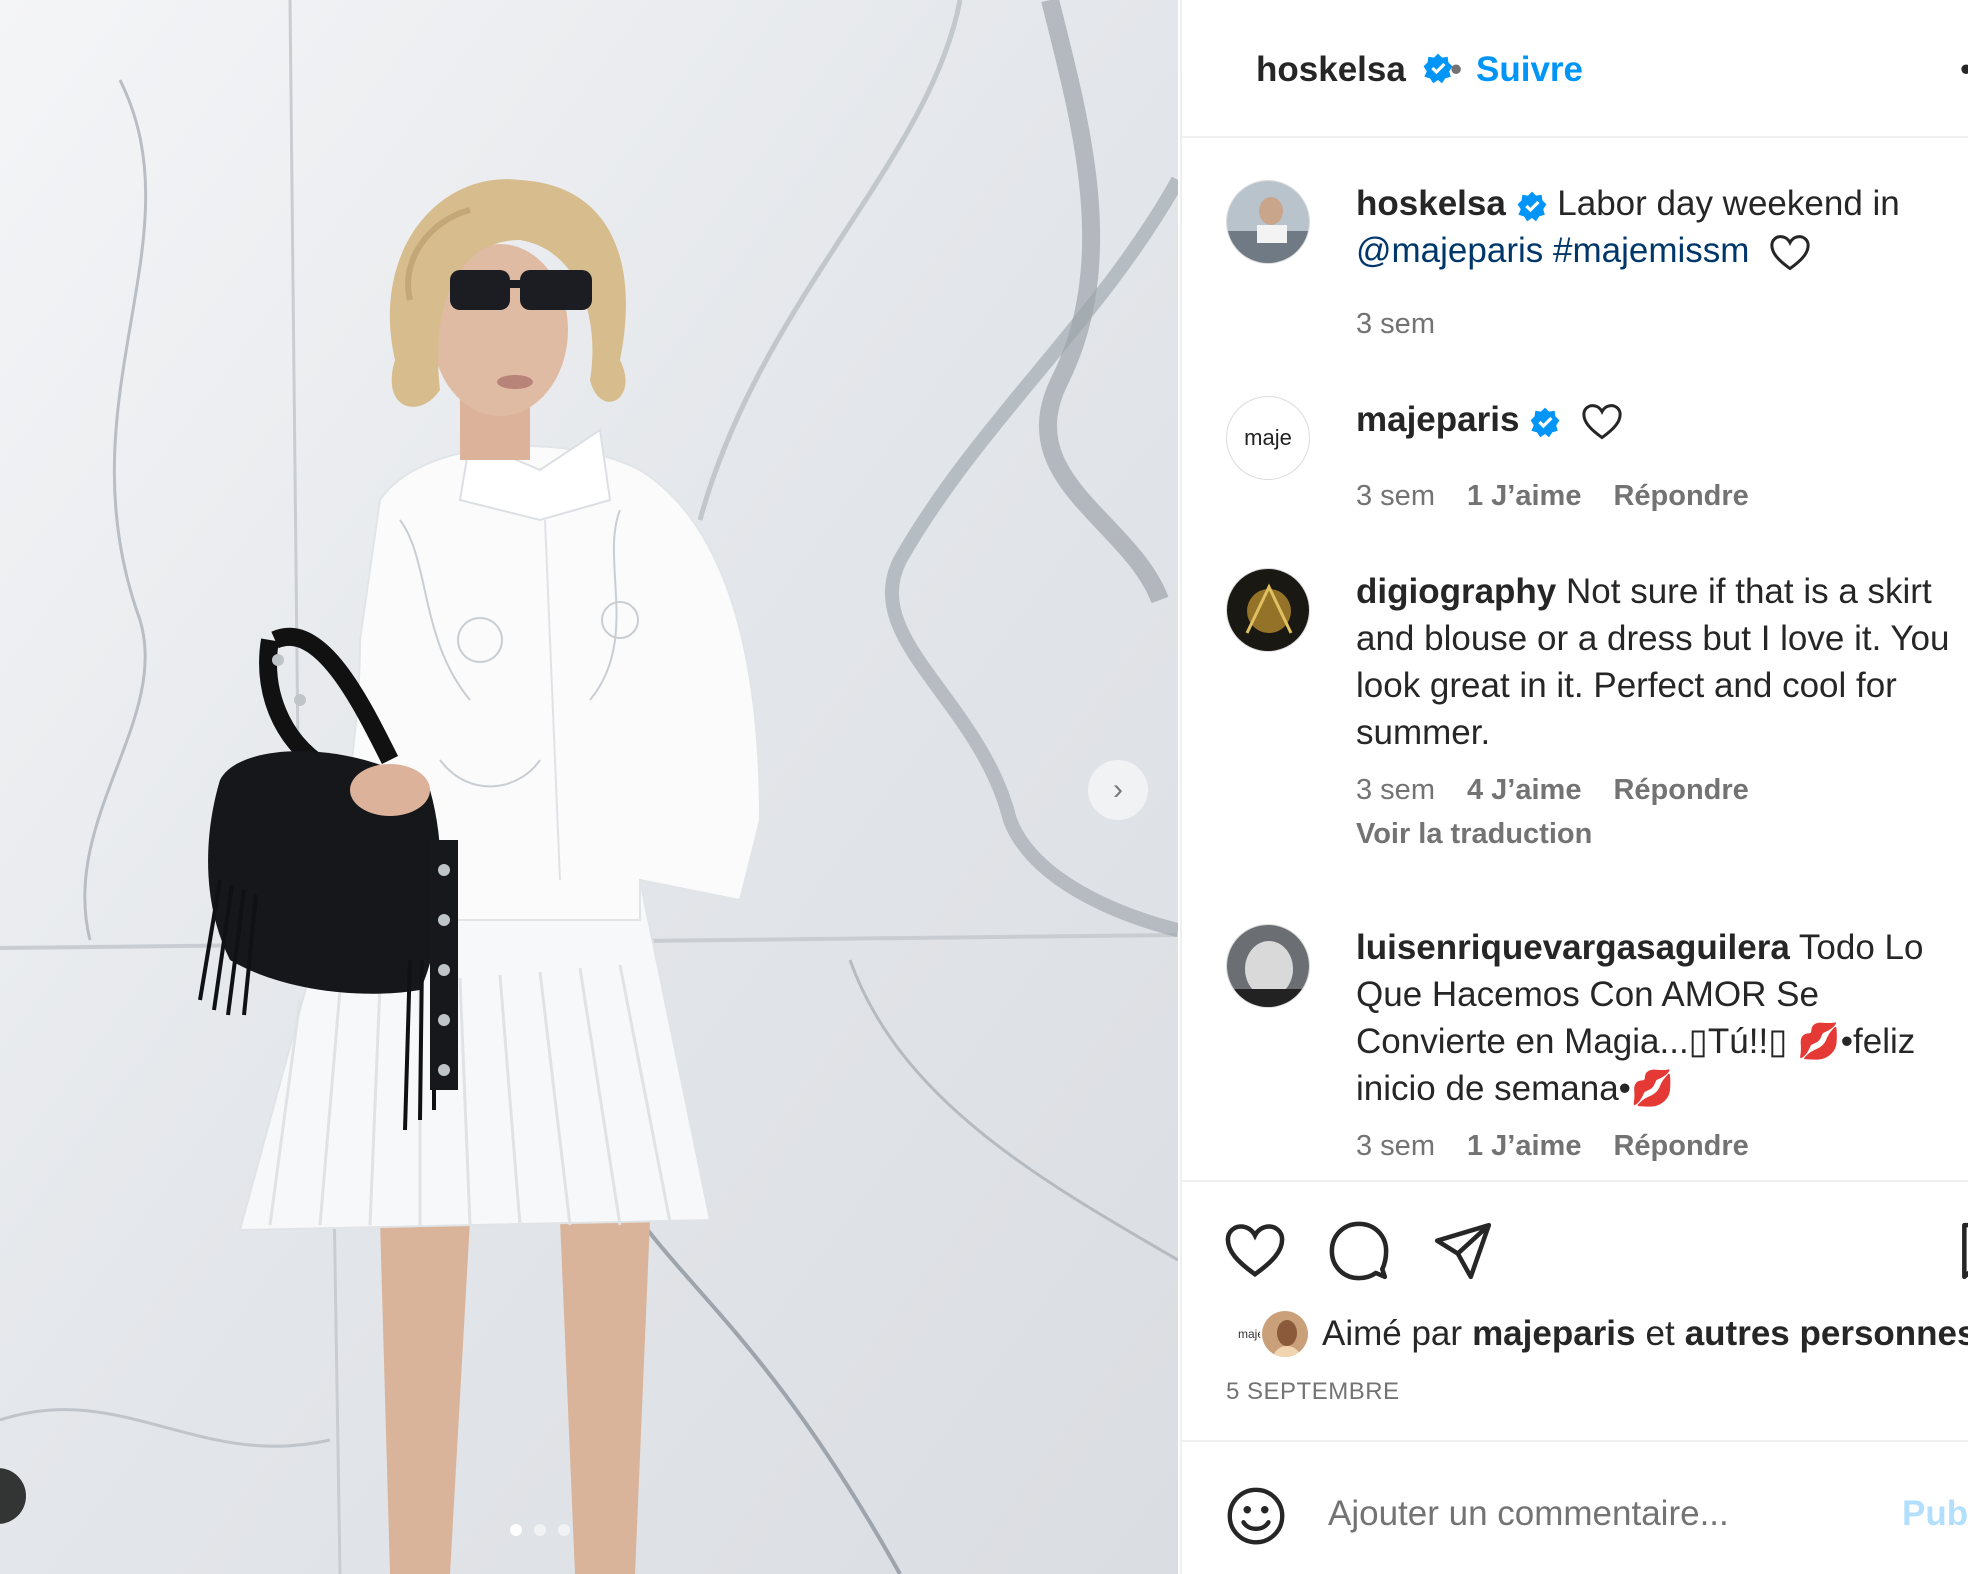  What do you see at coordinates (1449, 250) in the screenshot?
I see `caption-mention: @majeparis` at bounding box center [1449, 250].